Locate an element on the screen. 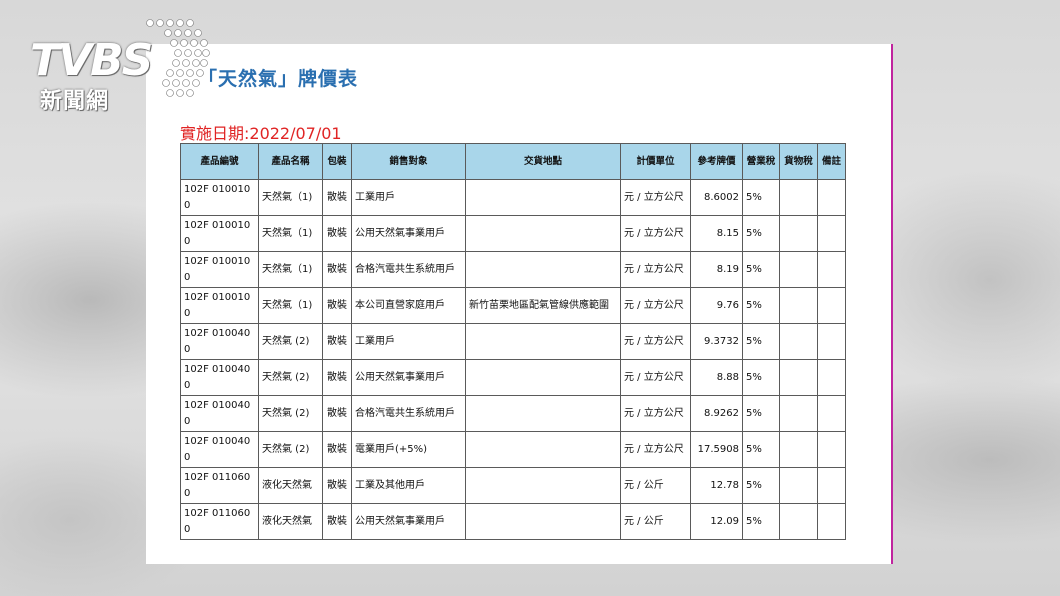  table-cell: 9.3732 is located at coordinates (716, 341).